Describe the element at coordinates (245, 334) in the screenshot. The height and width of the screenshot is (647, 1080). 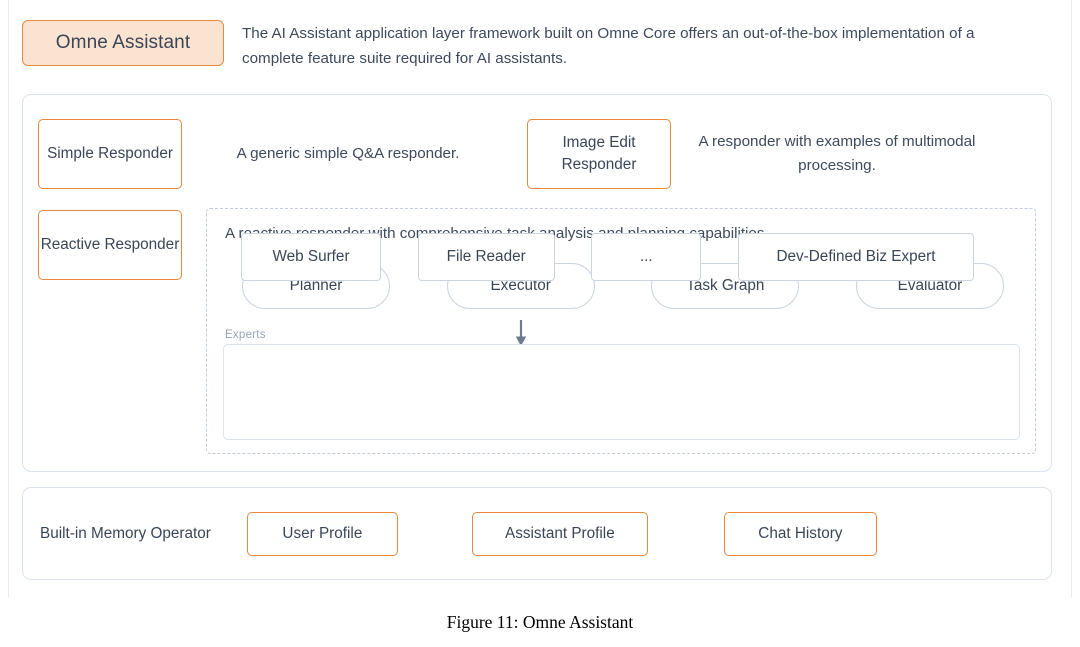
I see `experts-group-label: Experts` at that location.